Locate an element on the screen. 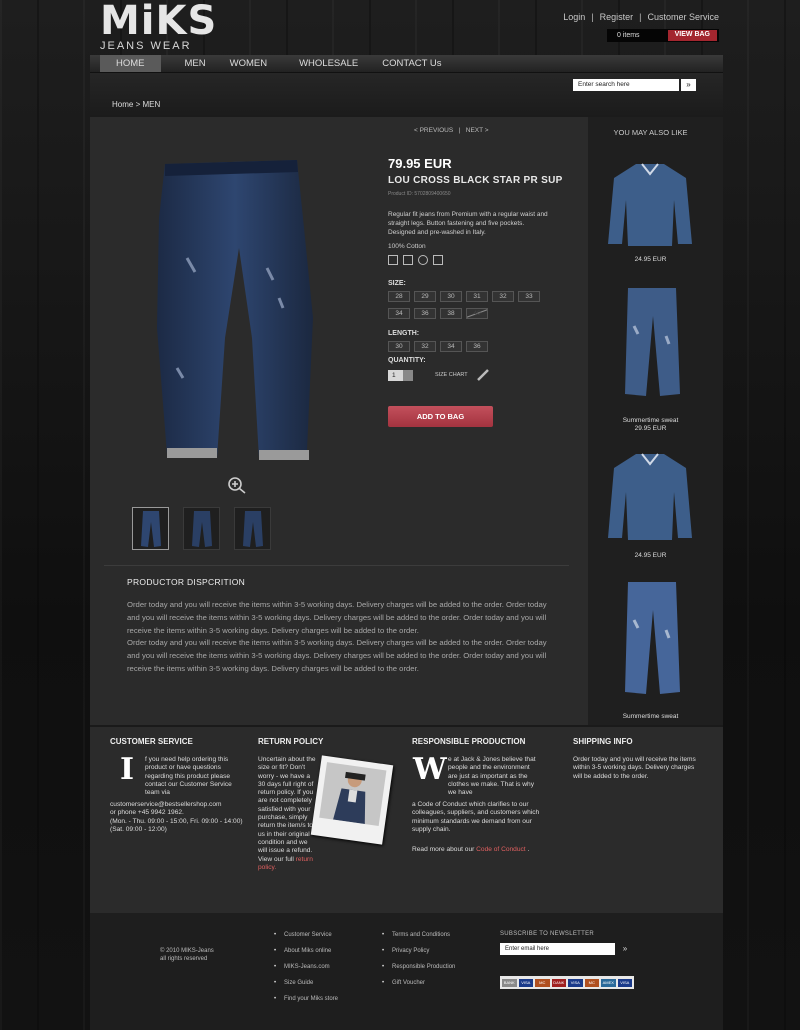 Image resolution: width=800 pixels, height=1030 pixels. dankort-icon: DANK is located at coordinates (558, 982).